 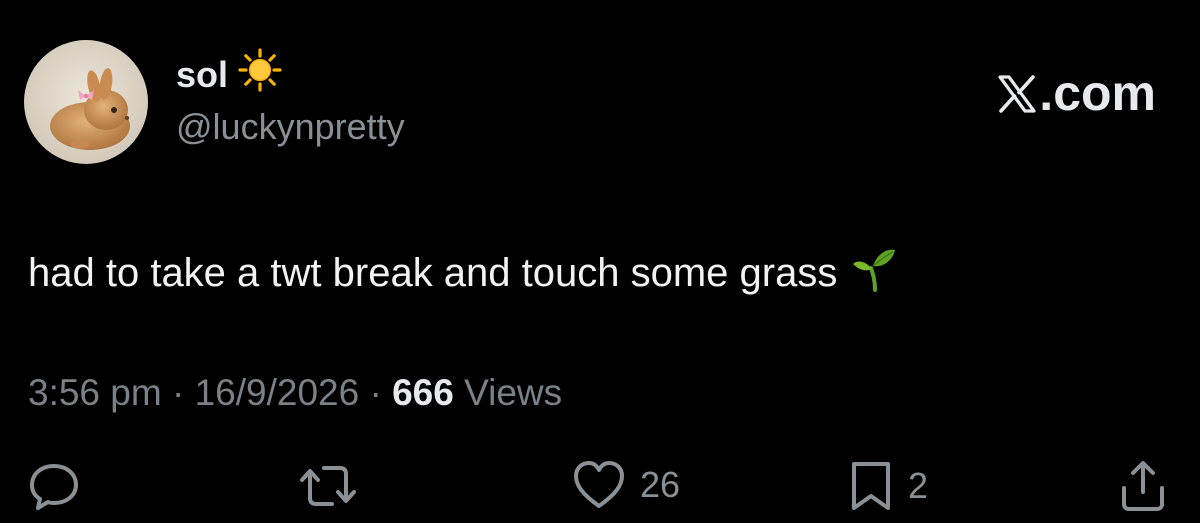 I want to click on author-handle: @luckynpretty, so click(x=290, y=127).